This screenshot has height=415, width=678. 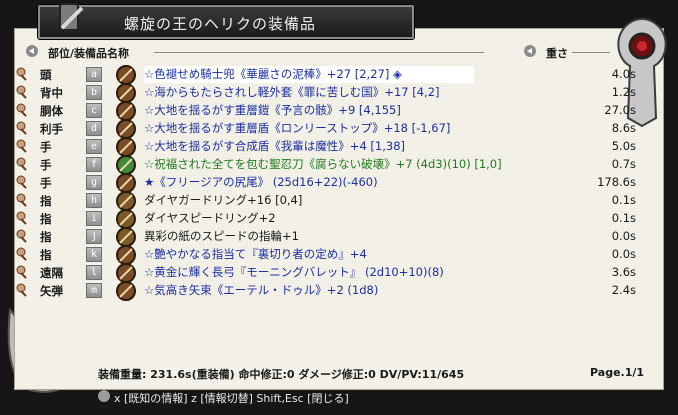 What do you see at coordinates (309, 110) in the screenshot?
I see `equipment-item-name: ☆大地を揺るがす重層鎧《予言の骸》+9 [4,155]` at bounding box center [309, 110].